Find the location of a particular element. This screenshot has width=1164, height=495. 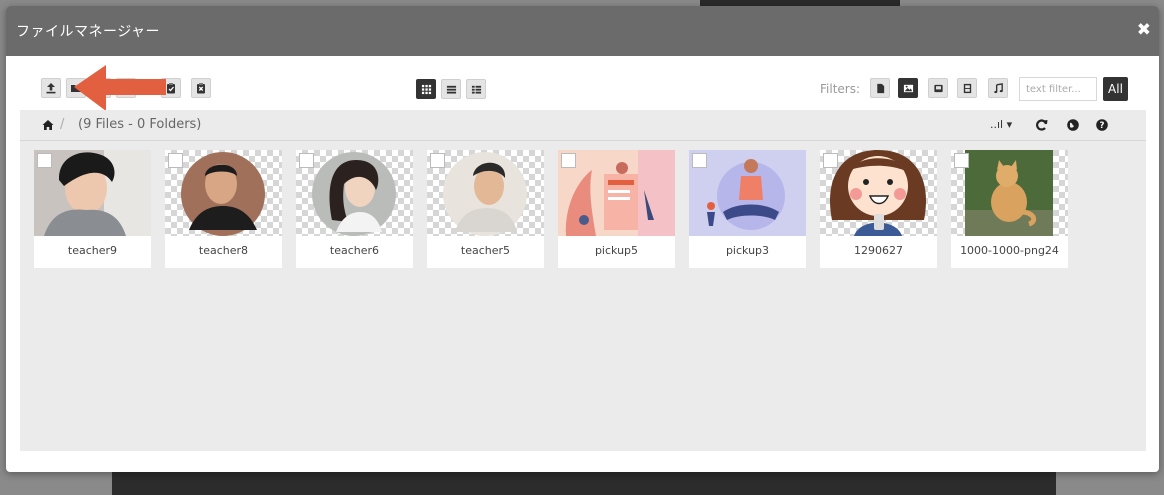

image-icon is located at coordinates (908, 88).